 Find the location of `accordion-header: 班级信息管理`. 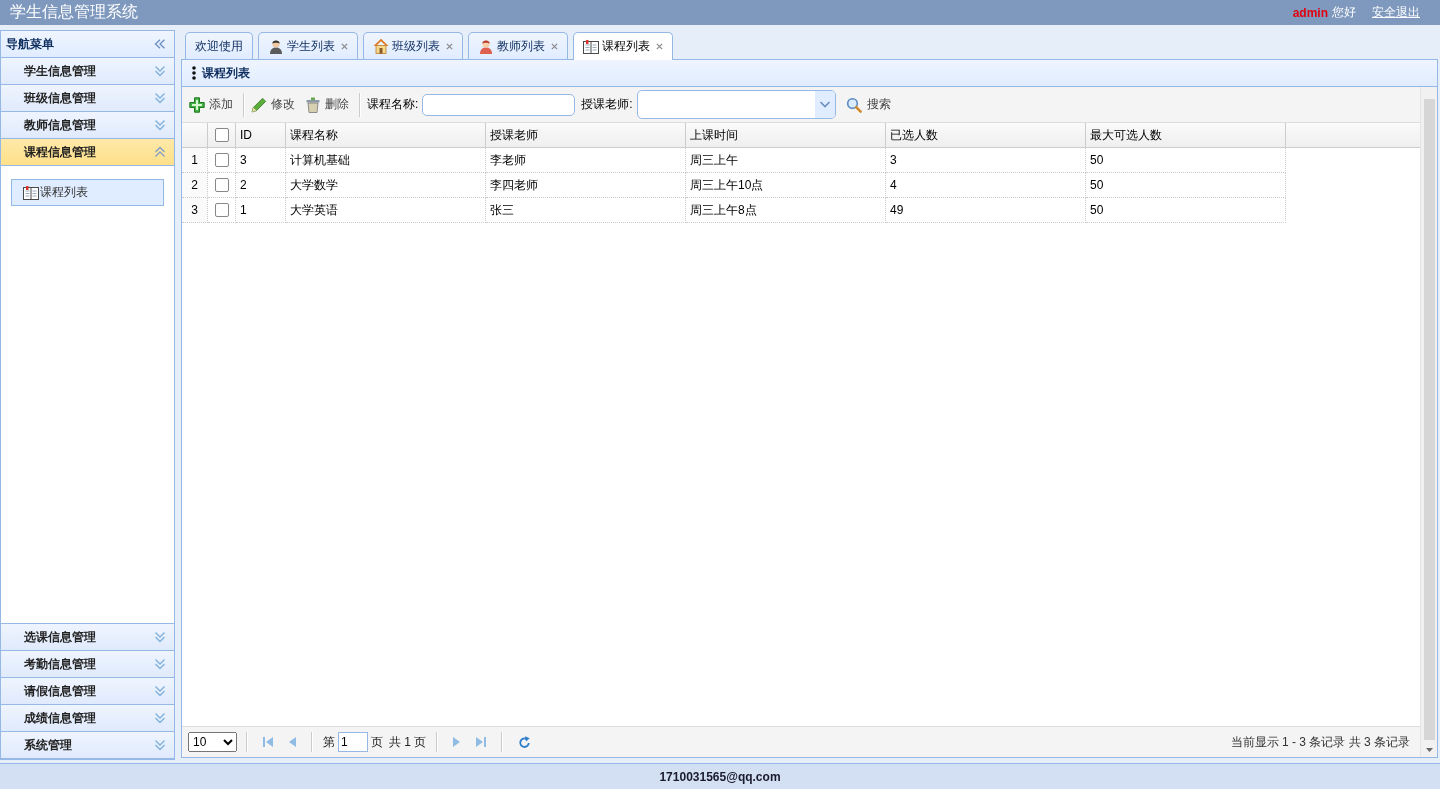

accordion-header: 班级信息管理 is located at coordinates (87, 98).